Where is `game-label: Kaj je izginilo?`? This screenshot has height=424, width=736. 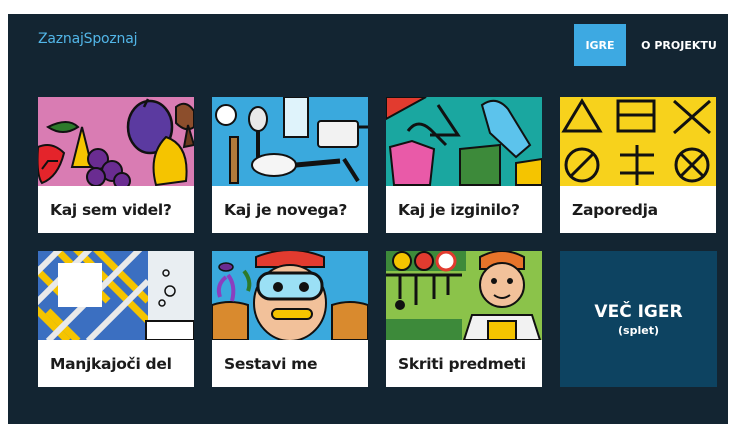
game-label: Kaj je izginilo? is located at coordinates (464, 209).